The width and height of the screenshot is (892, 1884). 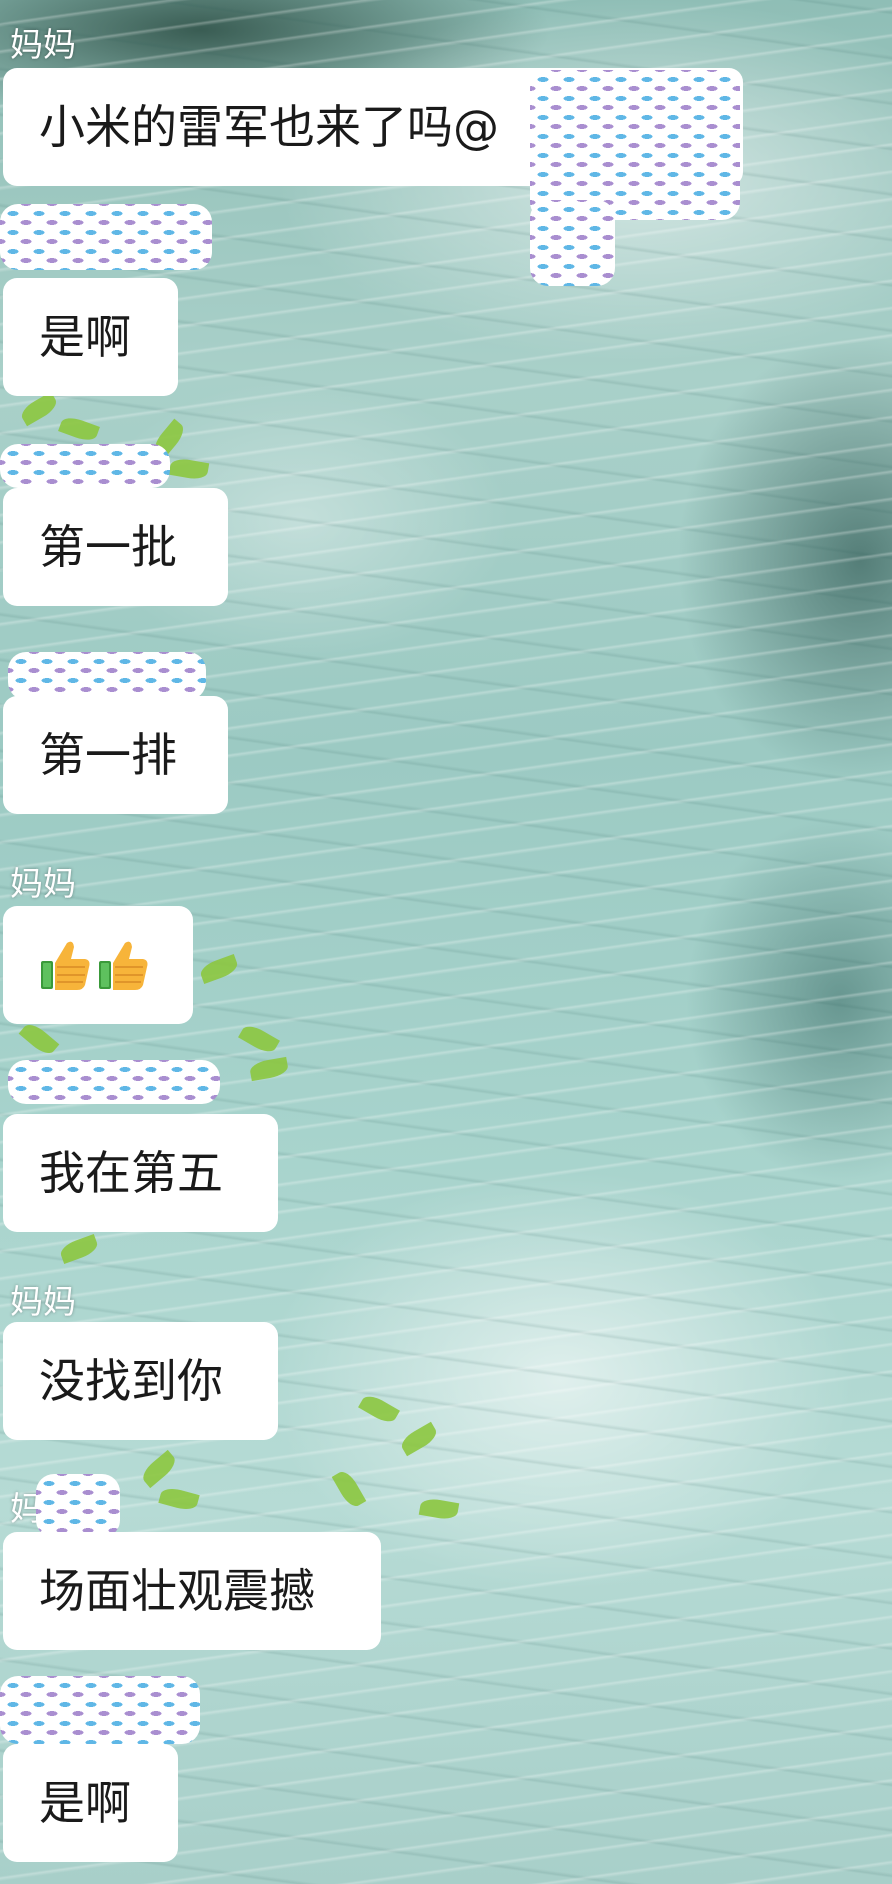 I want to click on message-bubble: 我在第五, so click(x=140, y=1173).